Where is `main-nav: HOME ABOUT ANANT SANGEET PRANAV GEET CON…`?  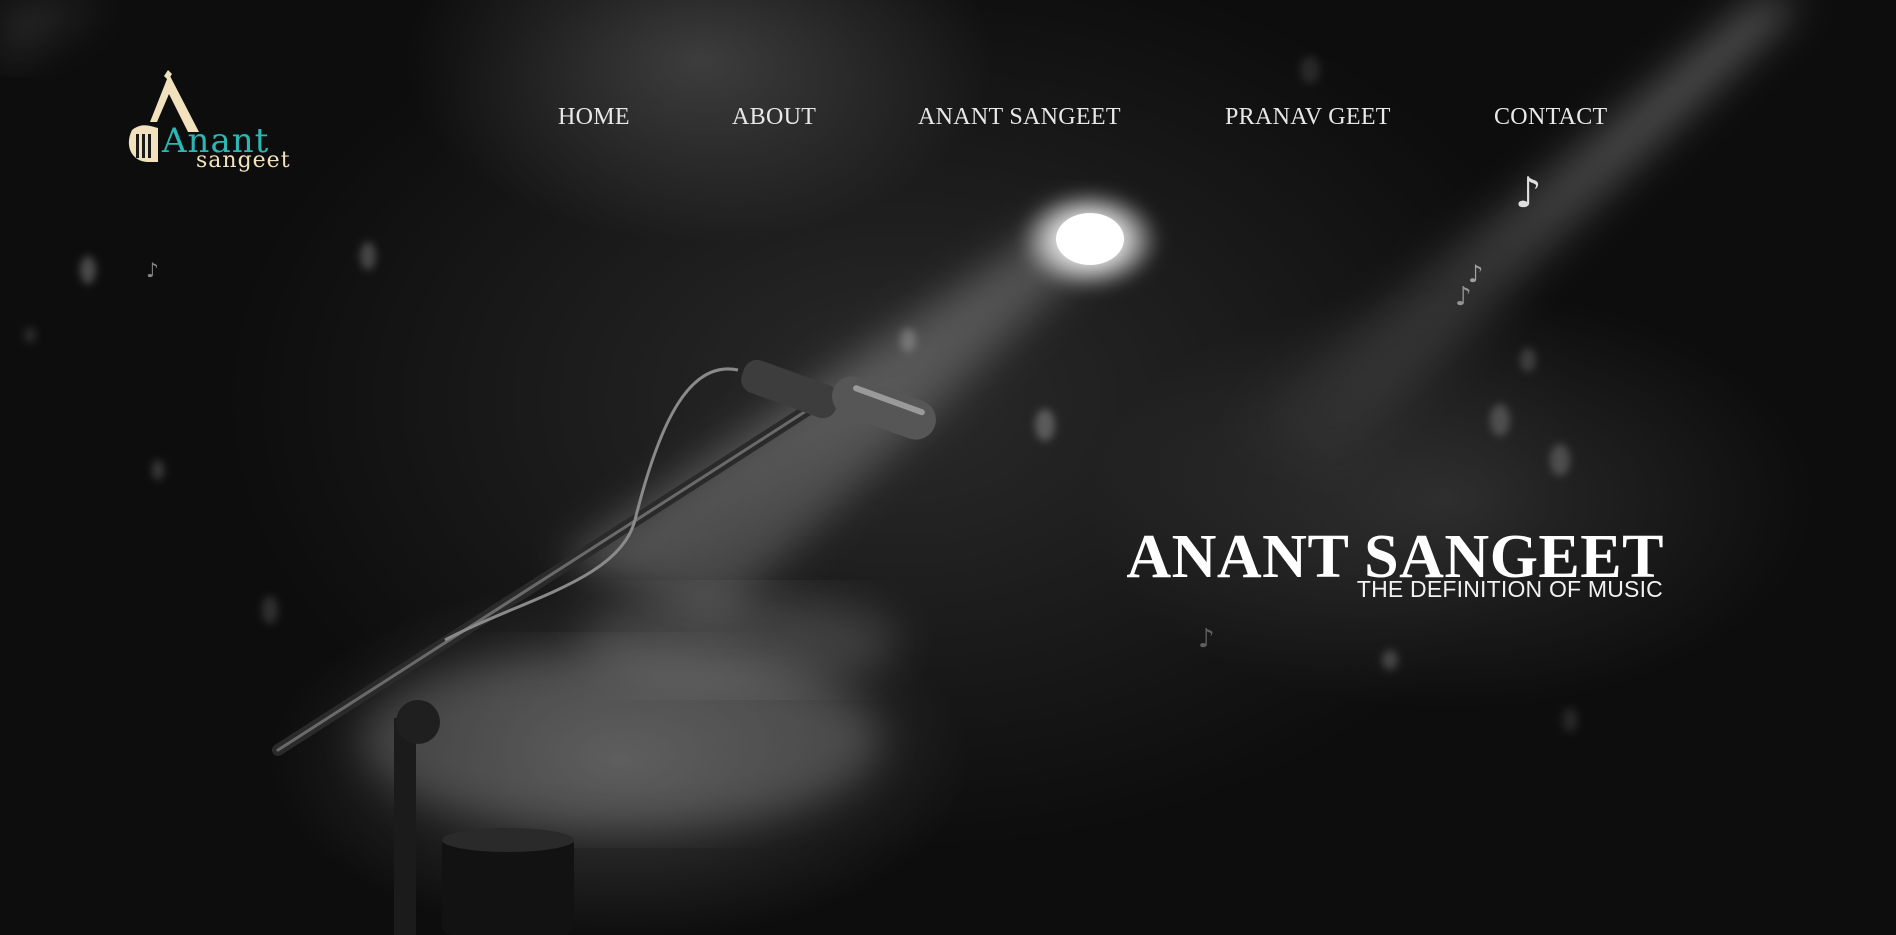
main-nav: HOME ABOUT ANANT SANGEET PRANAV GEET CON… is located at coordinates (948, 119).